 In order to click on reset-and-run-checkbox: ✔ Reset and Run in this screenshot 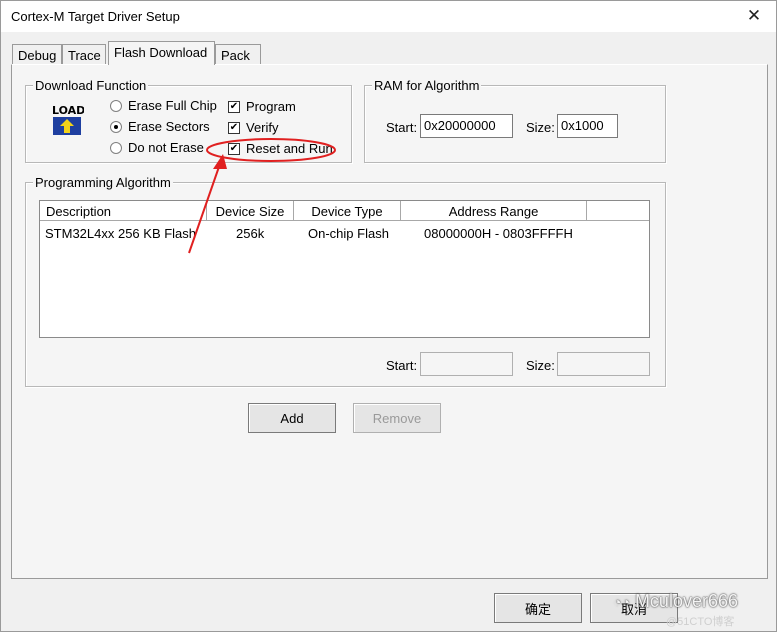, I will do `click(280, 148)`.